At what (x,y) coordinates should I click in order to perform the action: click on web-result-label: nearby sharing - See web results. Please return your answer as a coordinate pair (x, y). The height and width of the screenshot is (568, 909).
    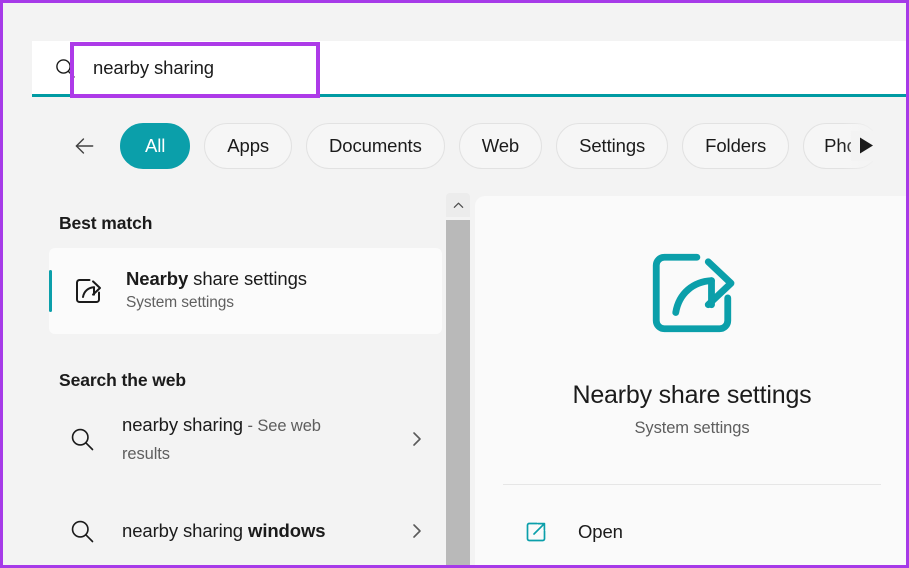
    Looking at the image, I should click on (238, 439).